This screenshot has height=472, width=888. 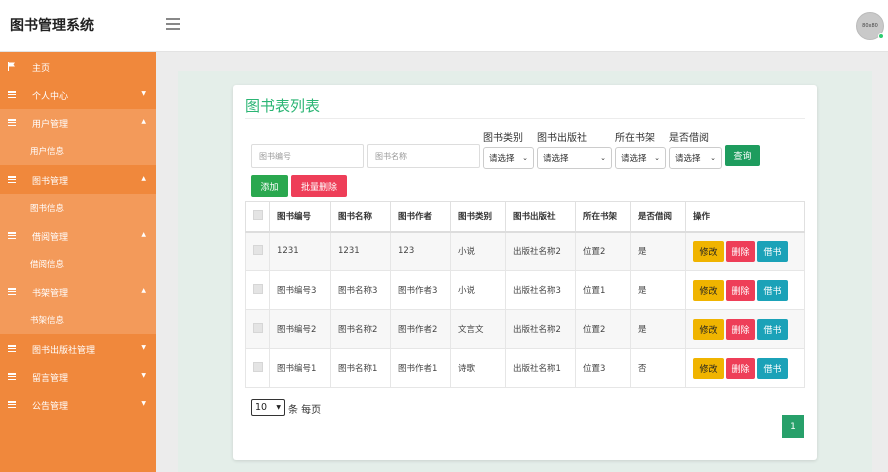 I want to click on sidebar-item-user-info: 用户信息, so click(x=78, y=151).